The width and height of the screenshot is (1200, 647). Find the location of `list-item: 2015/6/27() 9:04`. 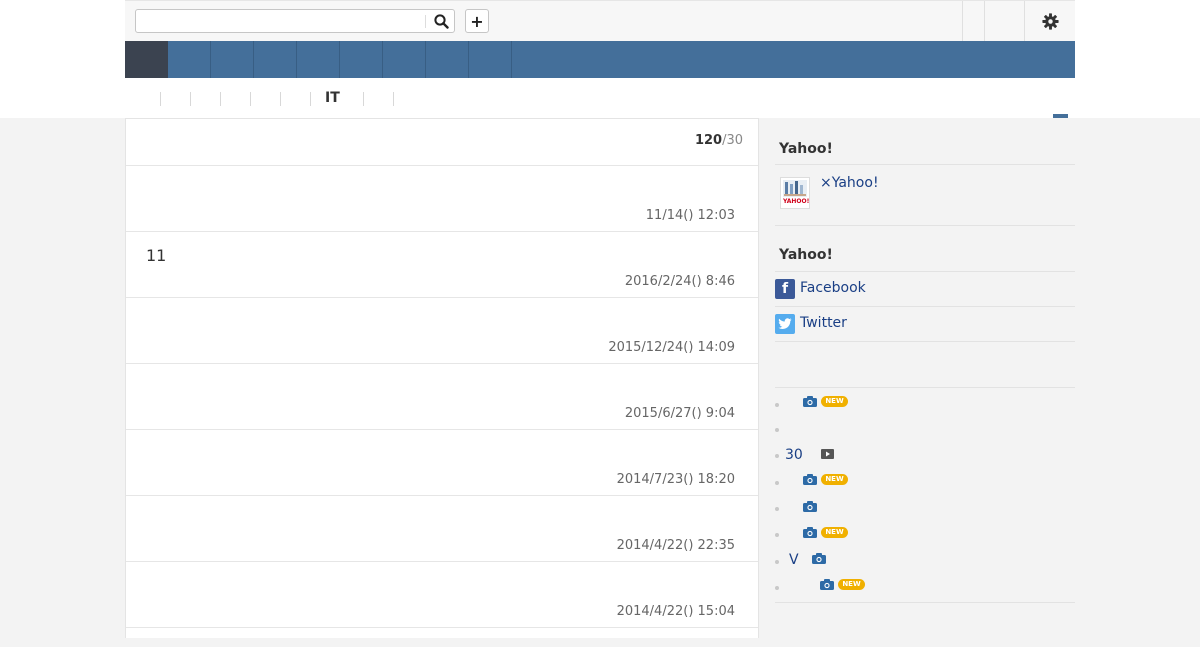

list-item: 2015/6/27() 9:04 is located at coordinates (442, 396).